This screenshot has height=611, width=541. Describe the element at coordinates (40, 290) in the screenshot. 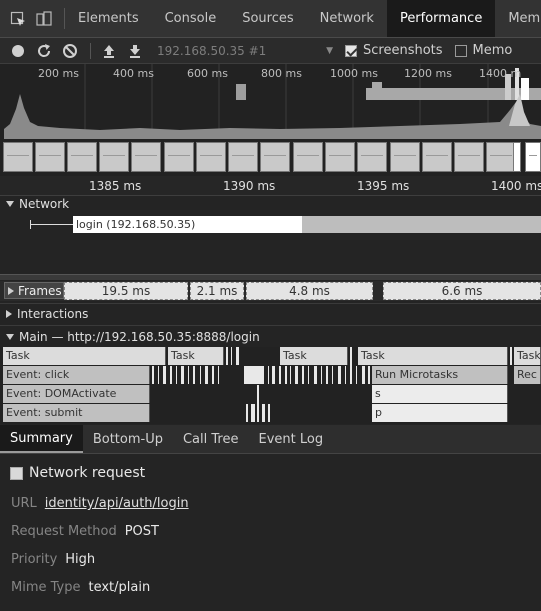

I see `frames-section-label: Frames` at that location.